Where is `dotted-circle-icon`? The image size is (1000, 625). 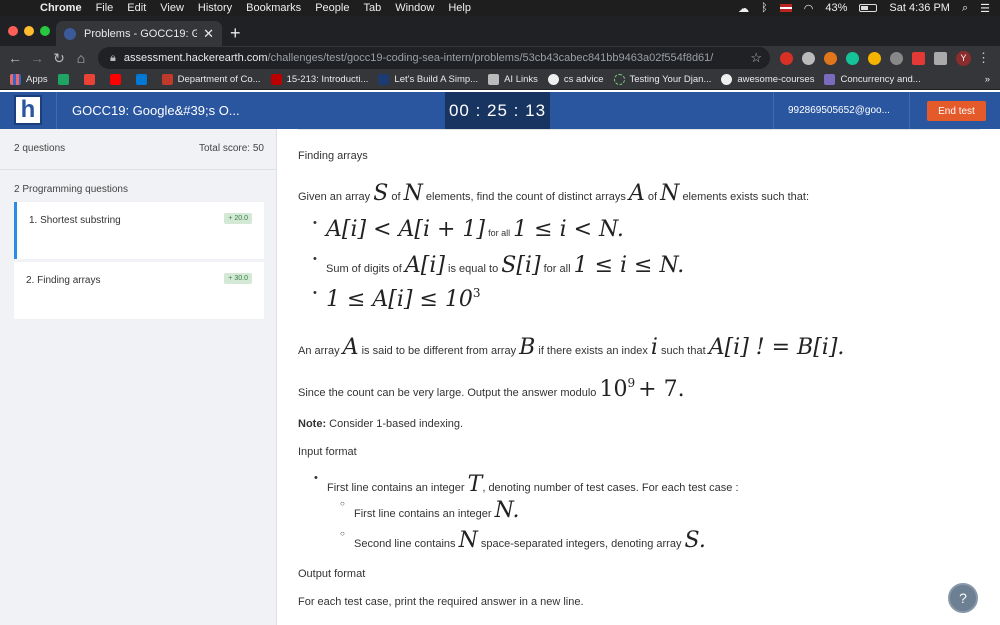 dotted-circle-icon is located at coordinates (619, 79).